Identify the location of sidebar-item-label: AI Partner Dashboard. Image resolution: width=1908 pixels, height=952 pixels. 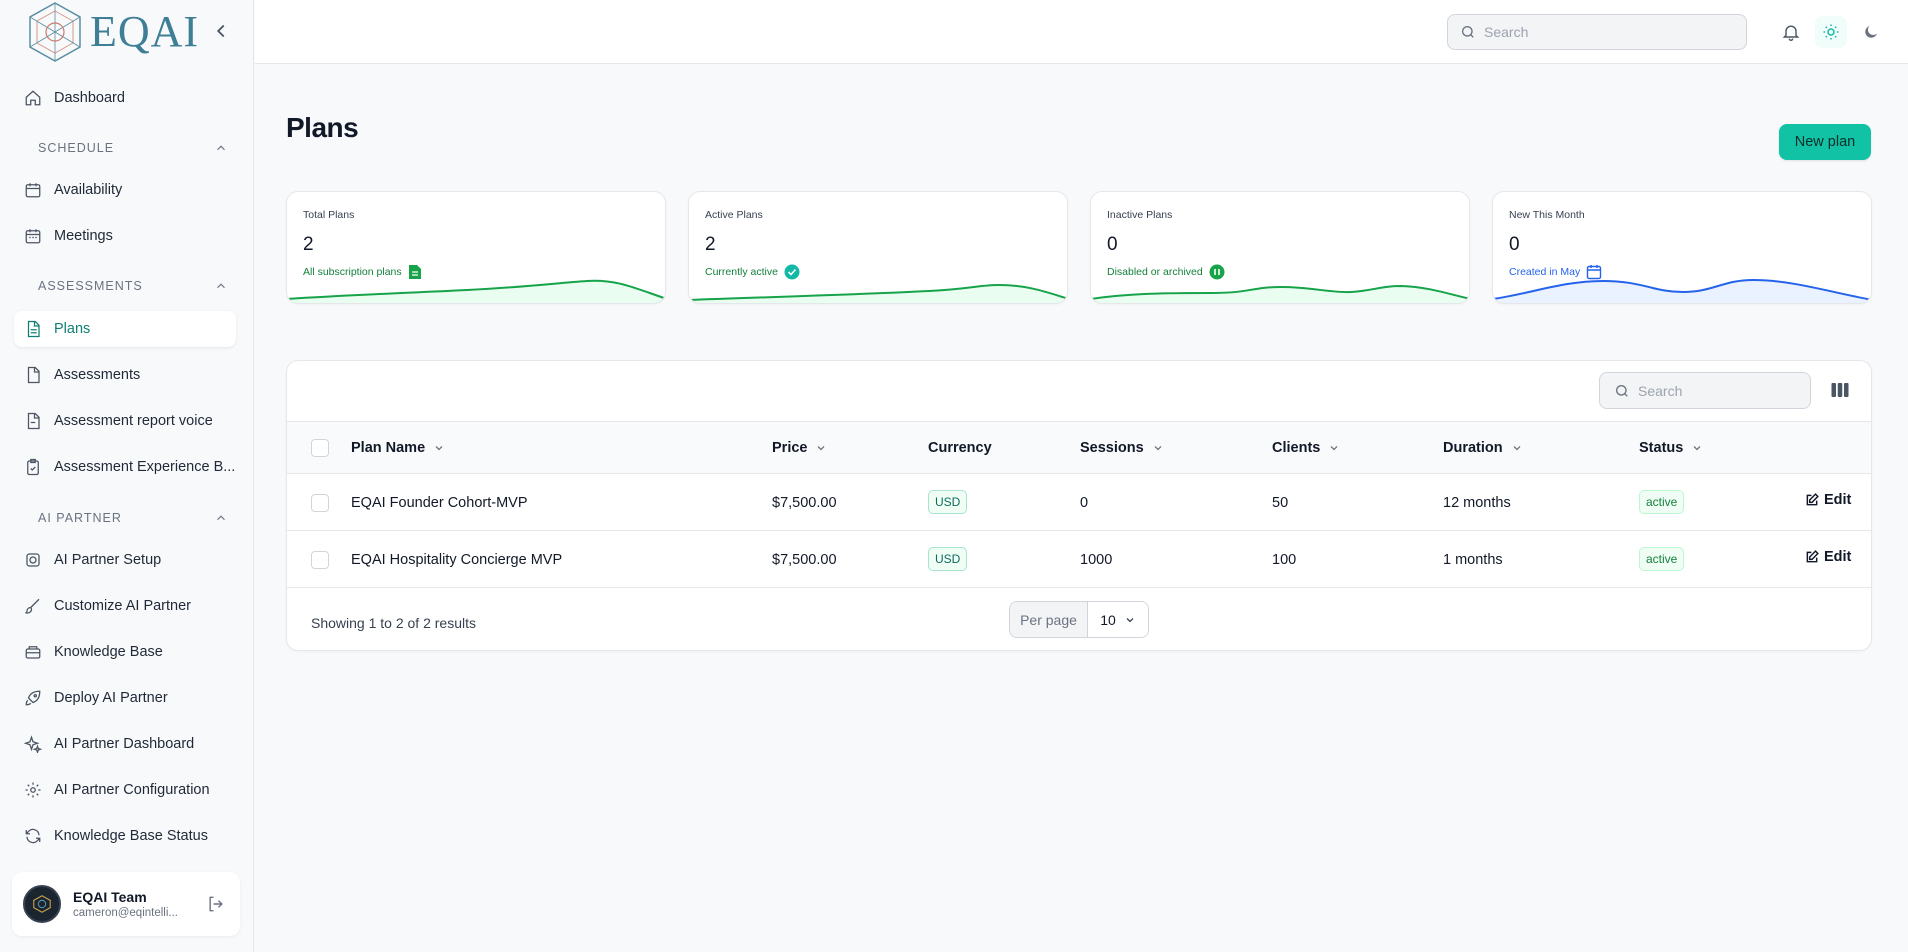
(124, 744).